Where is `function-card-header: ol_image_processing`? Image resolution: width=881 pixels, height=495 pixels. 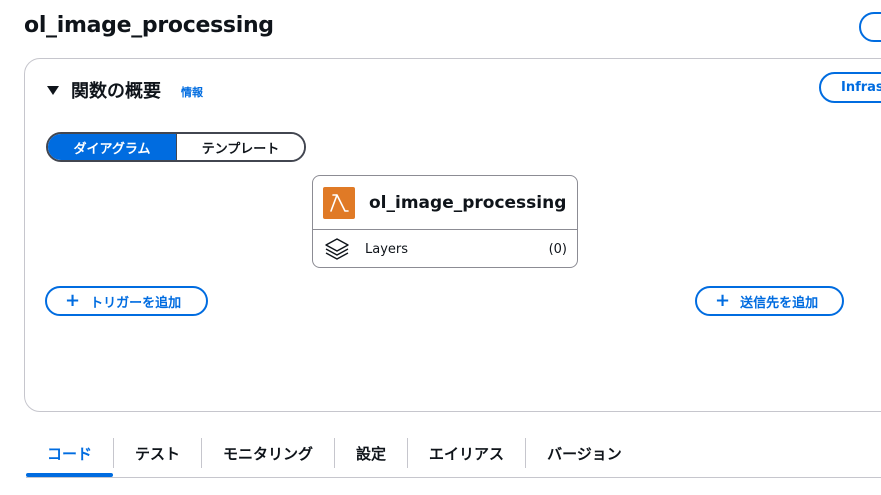 function-card-header: ol_image_processing is located at coordinates (445, 203).